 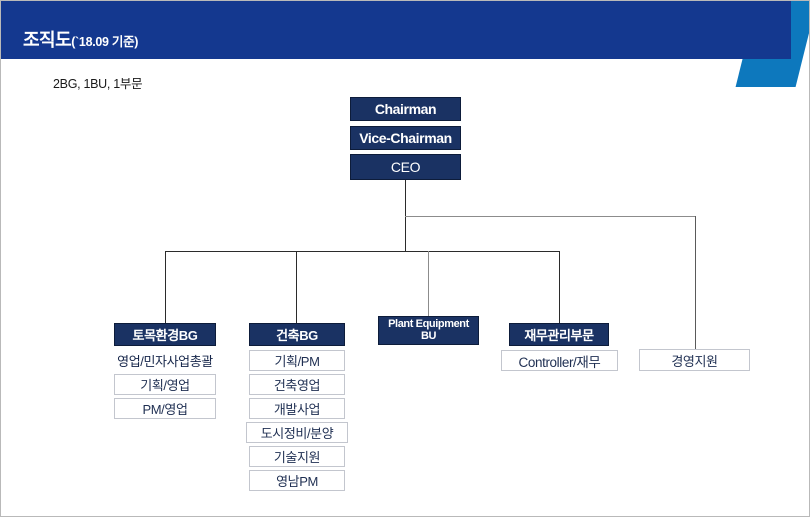 What do you see at coordinates (559, 287) in the screenshot?
I see `connector-drop-finance` at bounding box center [559, 287].